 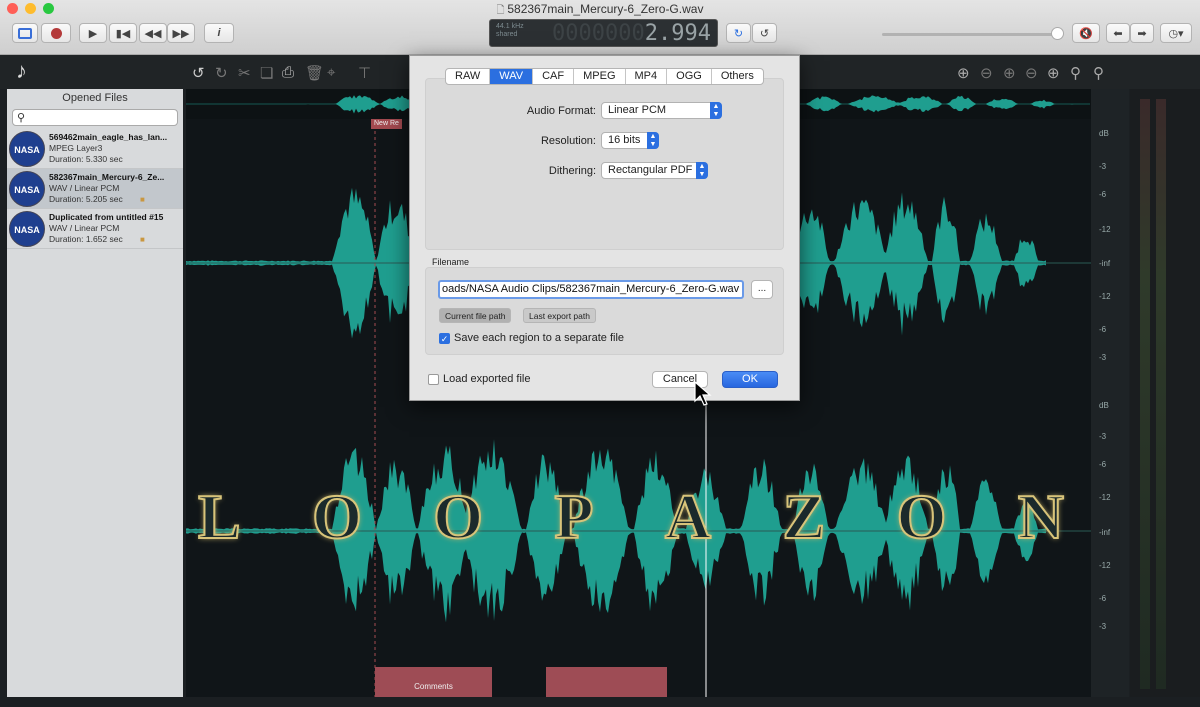 I want to click on loop-button: ↻, so click(x=738, y=33).